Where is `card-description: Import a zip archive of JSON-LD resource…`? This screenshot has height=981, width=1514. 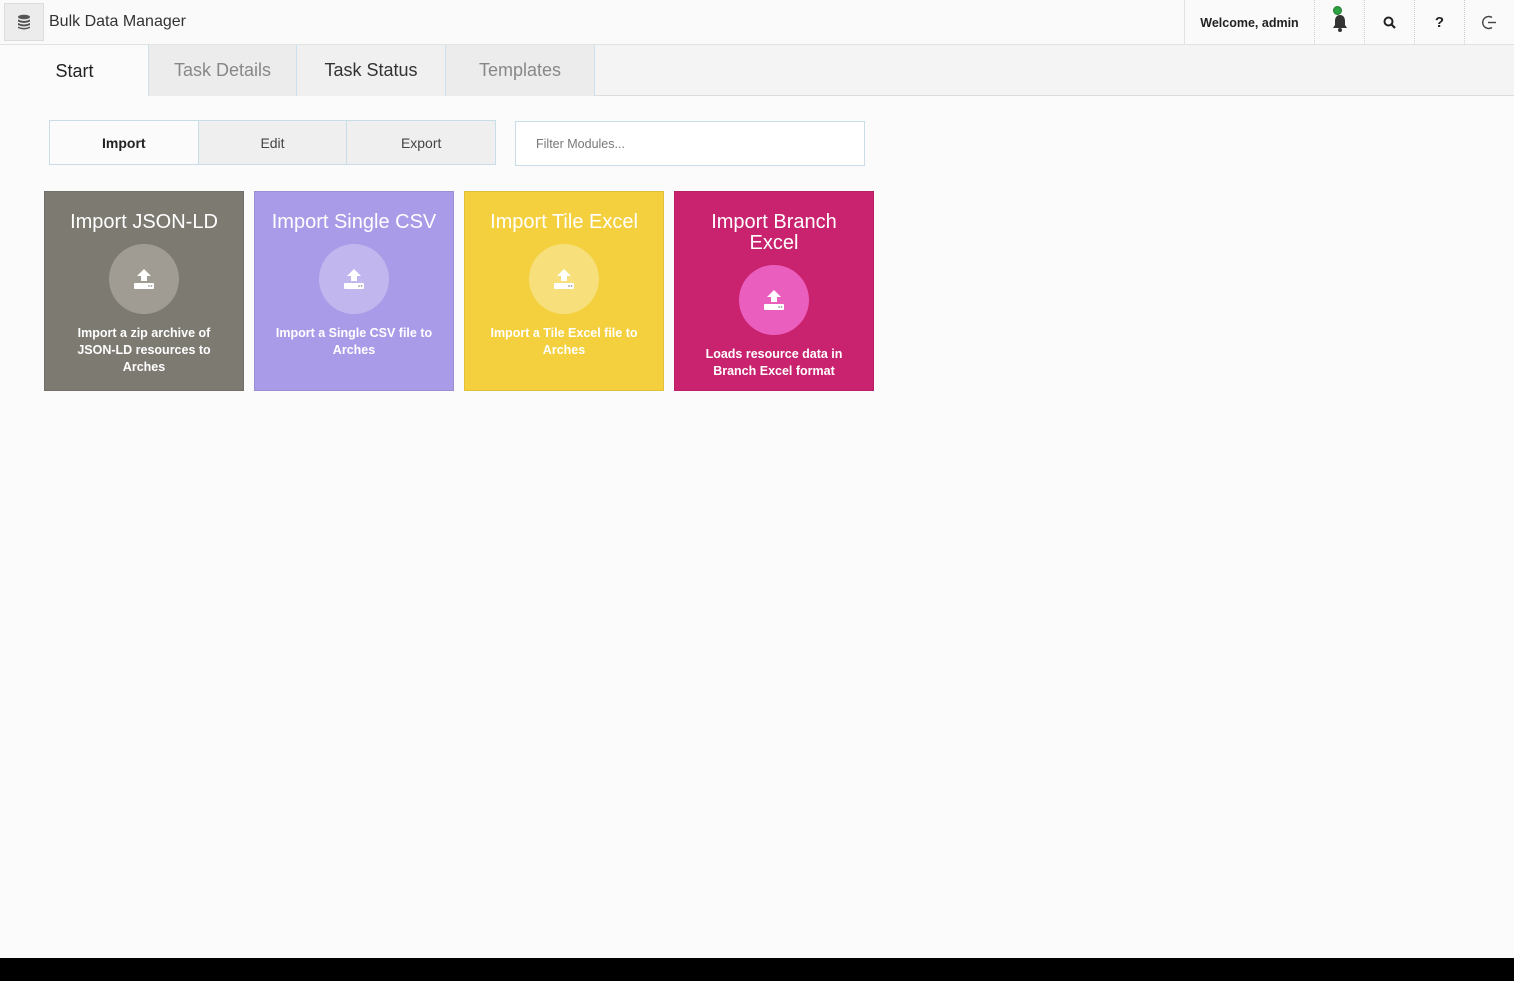
card-description: Import a zip archive of JSON-LD resource… is located at coordinates (144, 350).